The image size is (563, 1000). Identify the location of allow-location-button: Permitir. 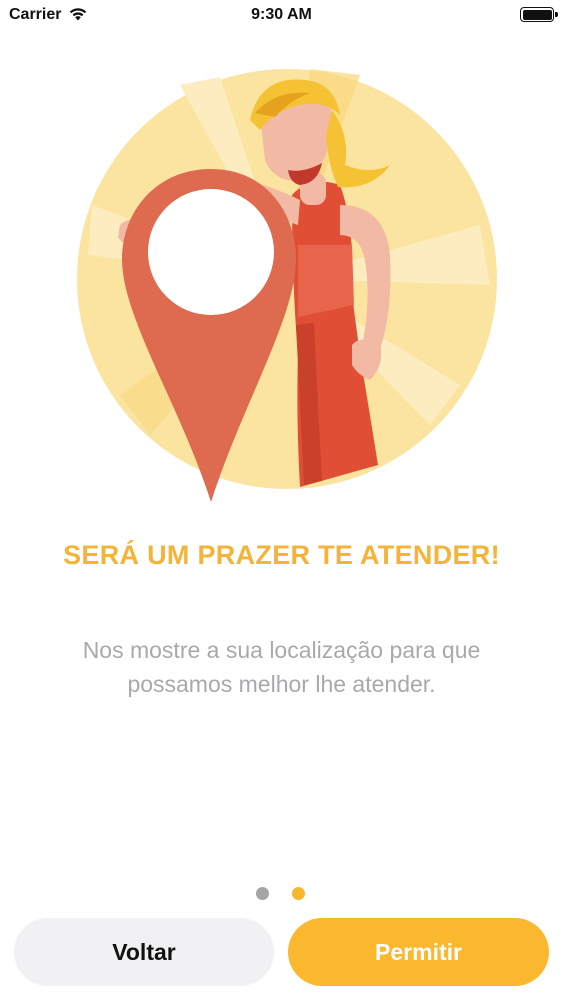
(418, 952).